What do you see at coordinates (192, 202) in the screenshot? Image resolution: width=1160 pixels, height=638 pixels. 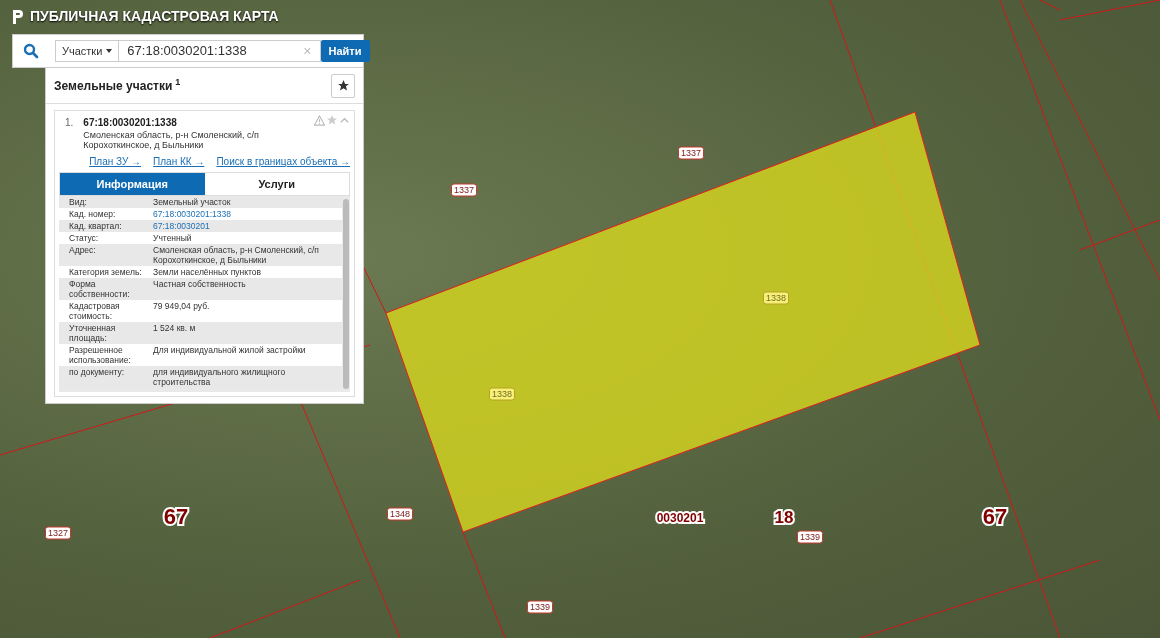 I see `attribute-value: Земельный участок` at bounding box center [192, 202].